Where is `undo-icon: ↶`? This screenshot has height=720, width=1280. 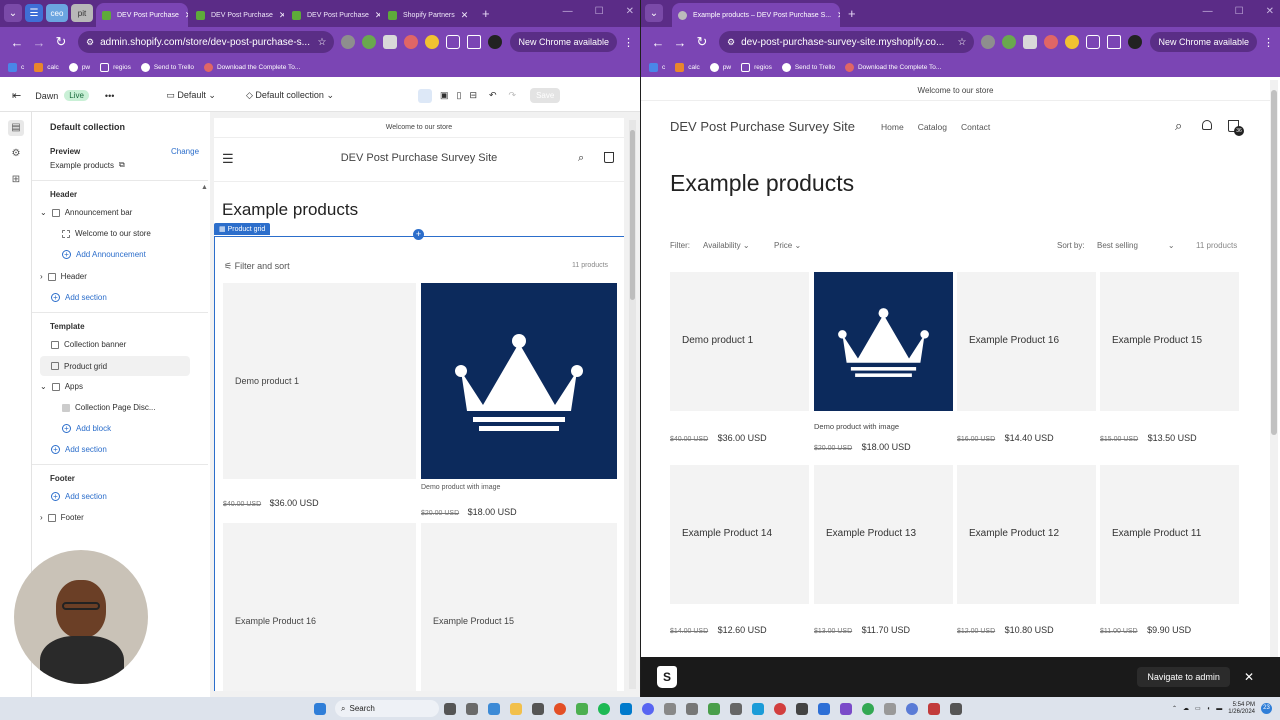 undo-icon: ↶ is located at coordinates (493, 95).